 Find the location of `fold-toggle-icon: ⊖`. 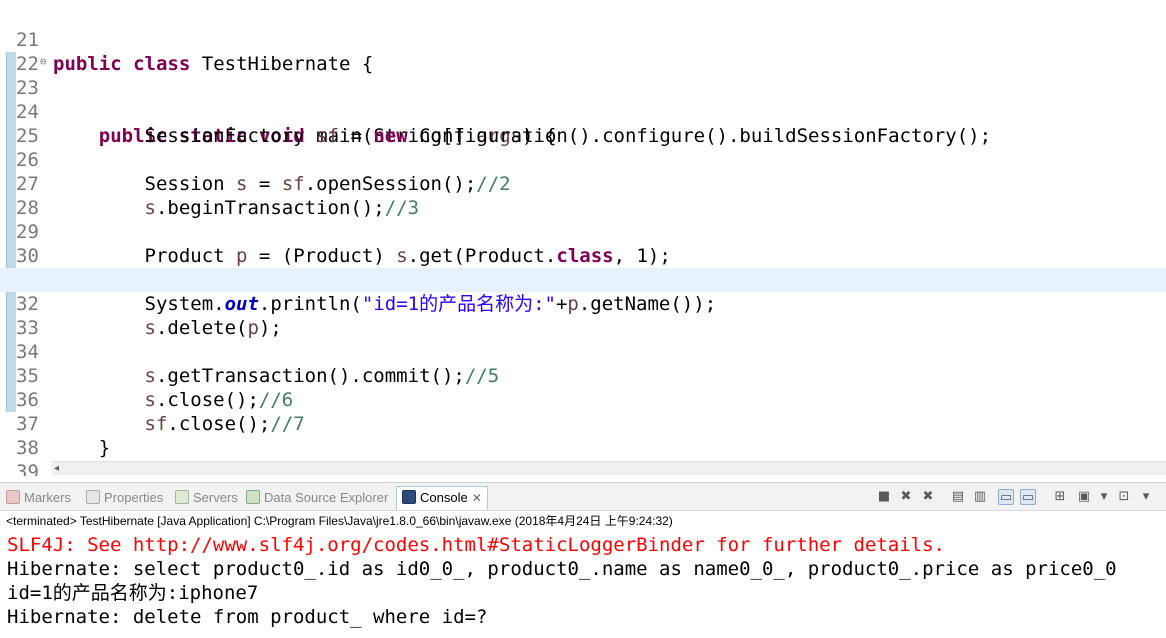

fold-toggle-icon: ⊖ is located at coordinates (43, 62).